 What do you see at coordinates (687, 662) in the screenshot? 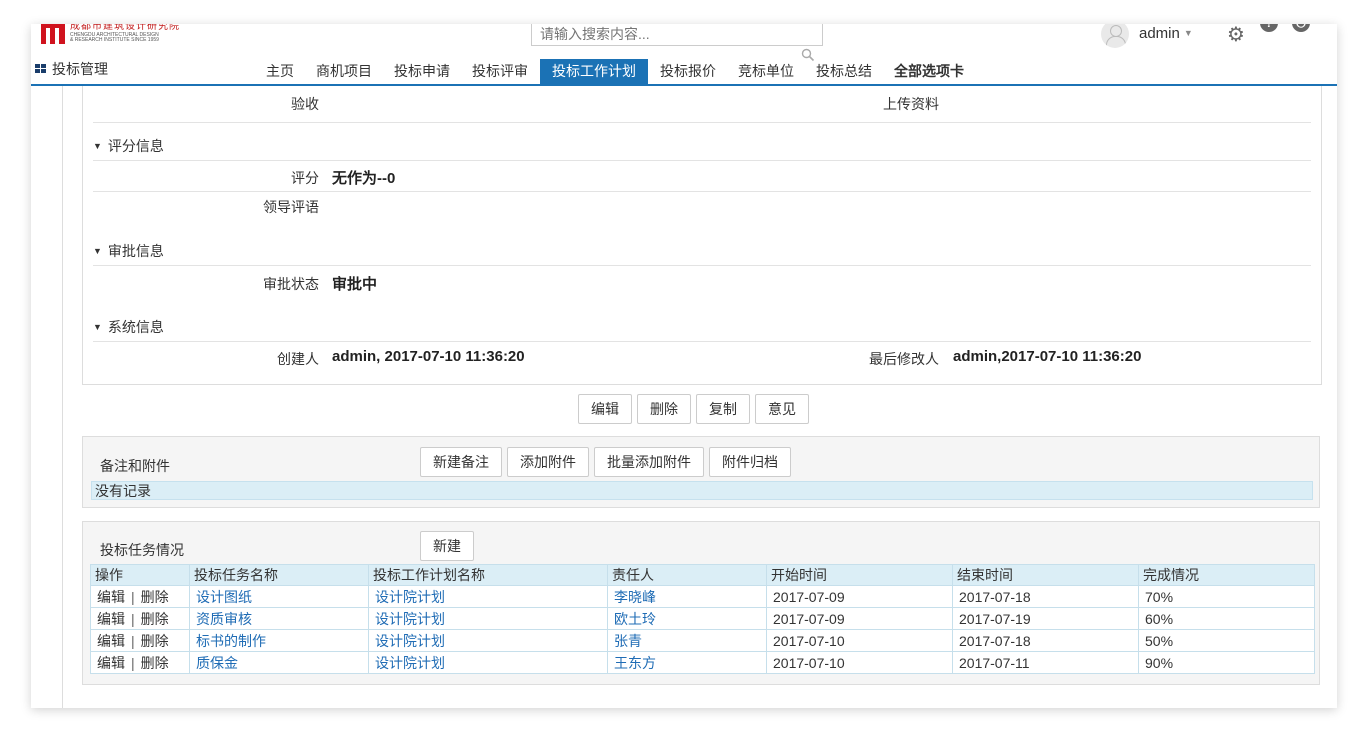
I see `owner-link: 王东方` at bounding box center [687, 662].